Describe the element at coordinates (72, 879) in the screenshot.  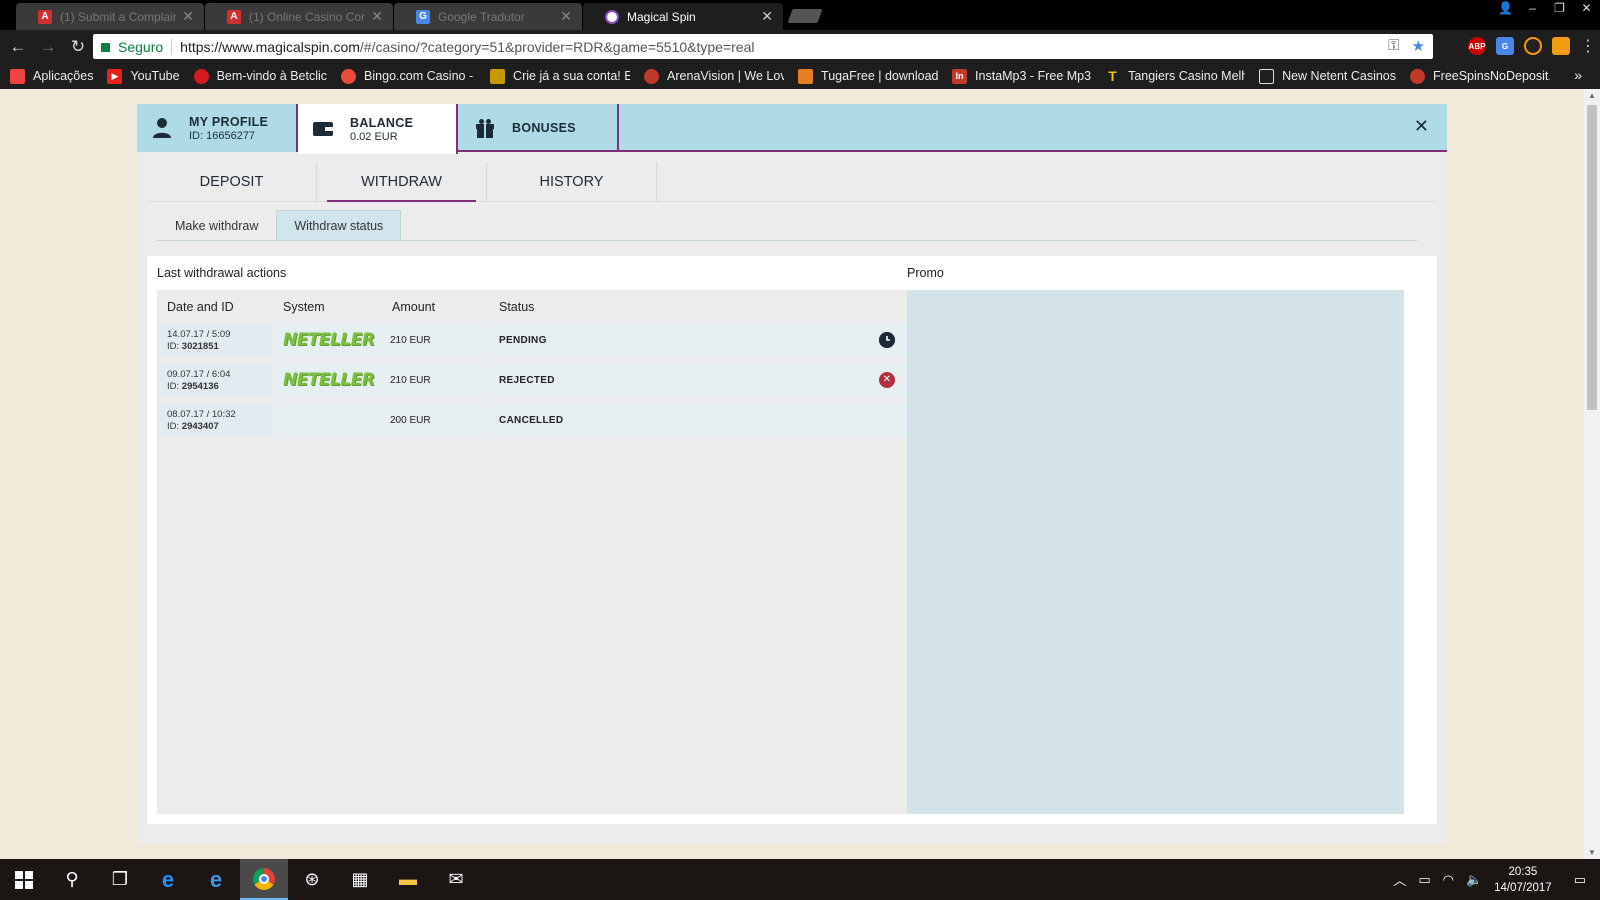
I see `search-icon: ⚲` at that location.